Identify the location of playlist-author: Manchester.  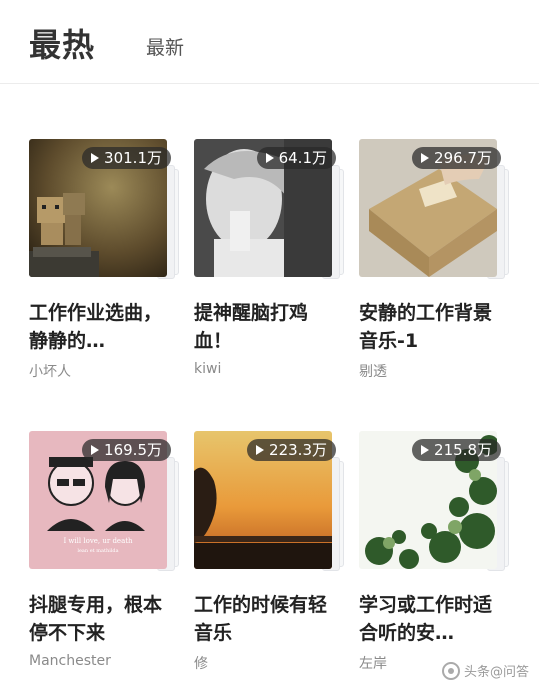
(70, 661).